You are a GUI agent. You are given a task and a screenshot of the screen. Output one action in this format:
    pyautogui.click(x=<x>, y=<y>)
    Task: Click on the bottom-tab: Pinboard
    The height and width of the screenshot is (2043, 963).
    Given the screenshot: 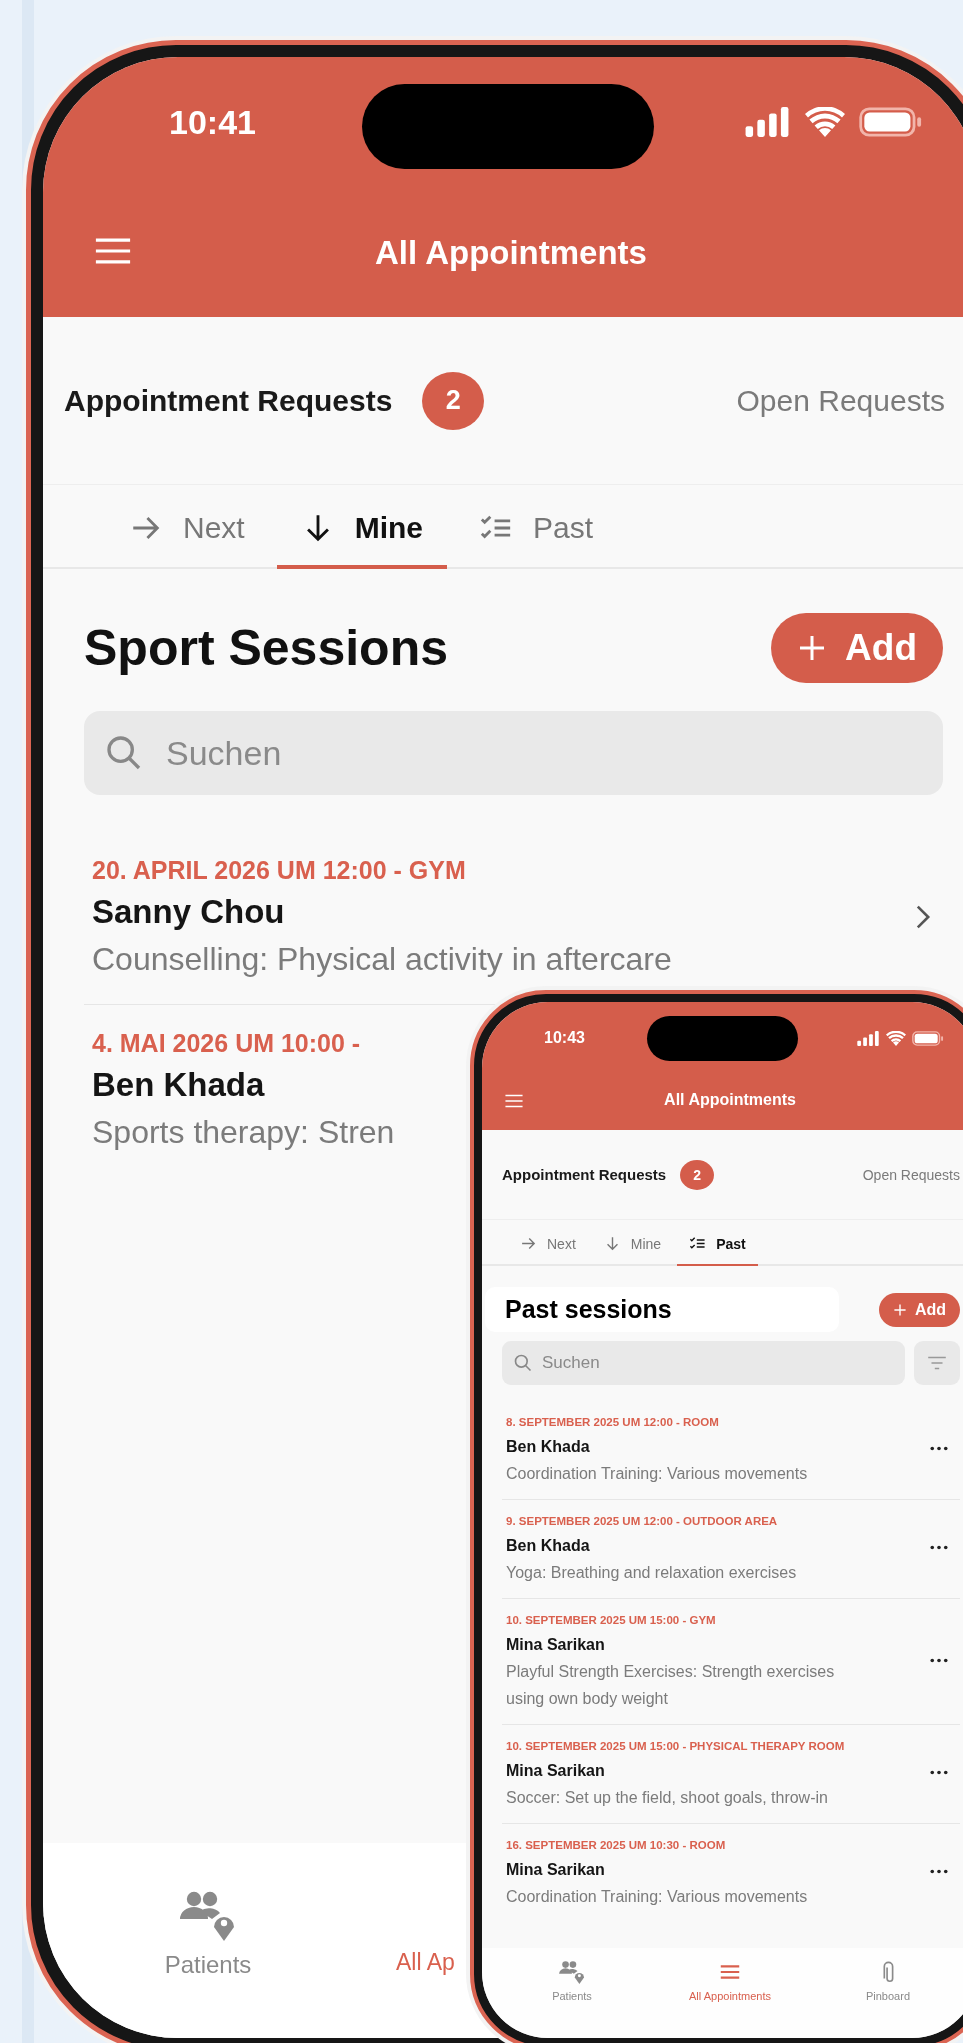 What is the action you would take?
    pyautogui.click(x=888, y=1999)
    